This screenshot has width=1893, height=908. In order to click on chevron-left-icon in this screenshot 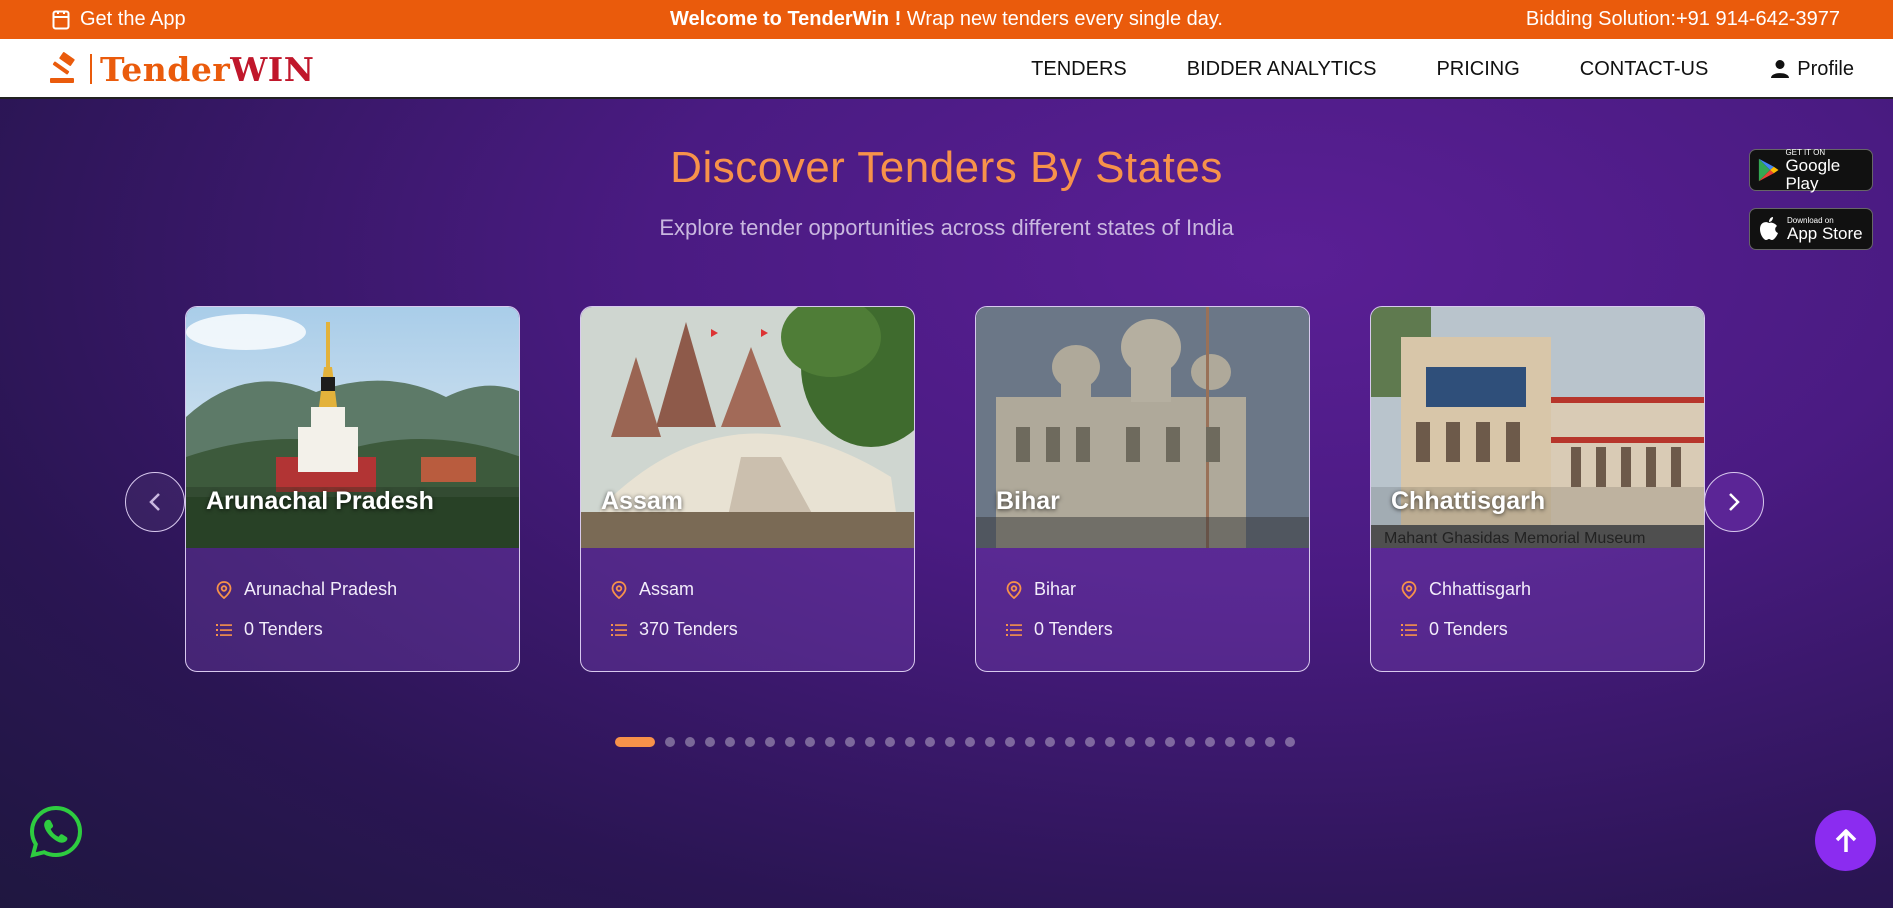, I will do `click(154, 502)`.